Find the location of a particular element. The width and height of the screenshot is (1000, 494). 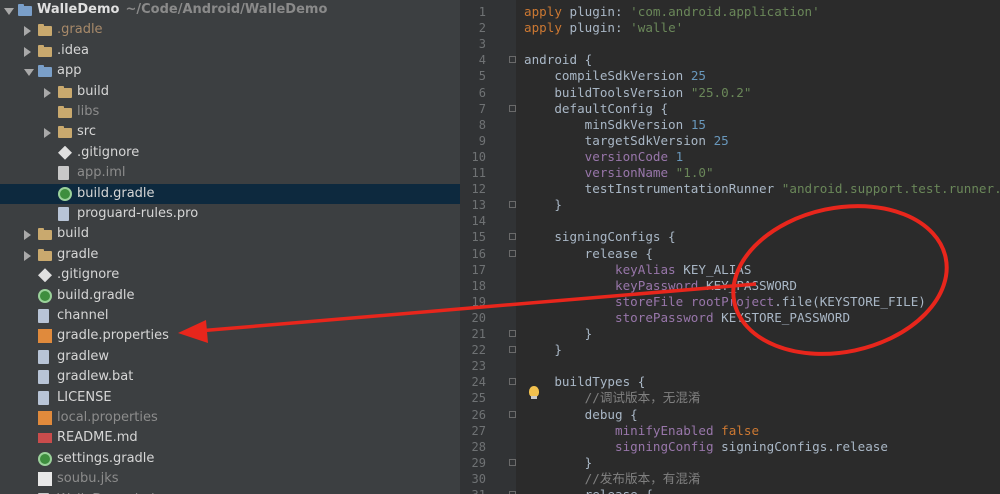

tree-item-app: app is located at coordinates (230, 71).